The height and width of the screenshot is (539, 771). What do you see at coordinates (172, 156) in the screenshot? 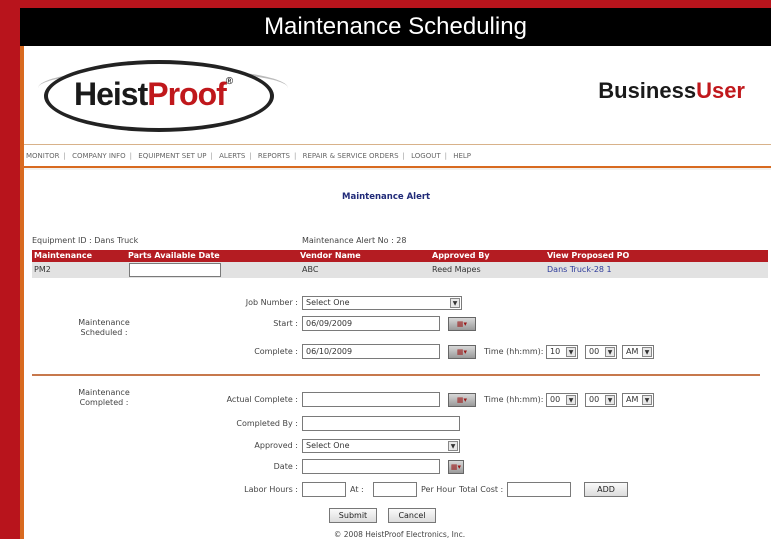
I see `nav-equipment-set-up: EQUIPMENT SET UP` at bounding box center [172, 156].